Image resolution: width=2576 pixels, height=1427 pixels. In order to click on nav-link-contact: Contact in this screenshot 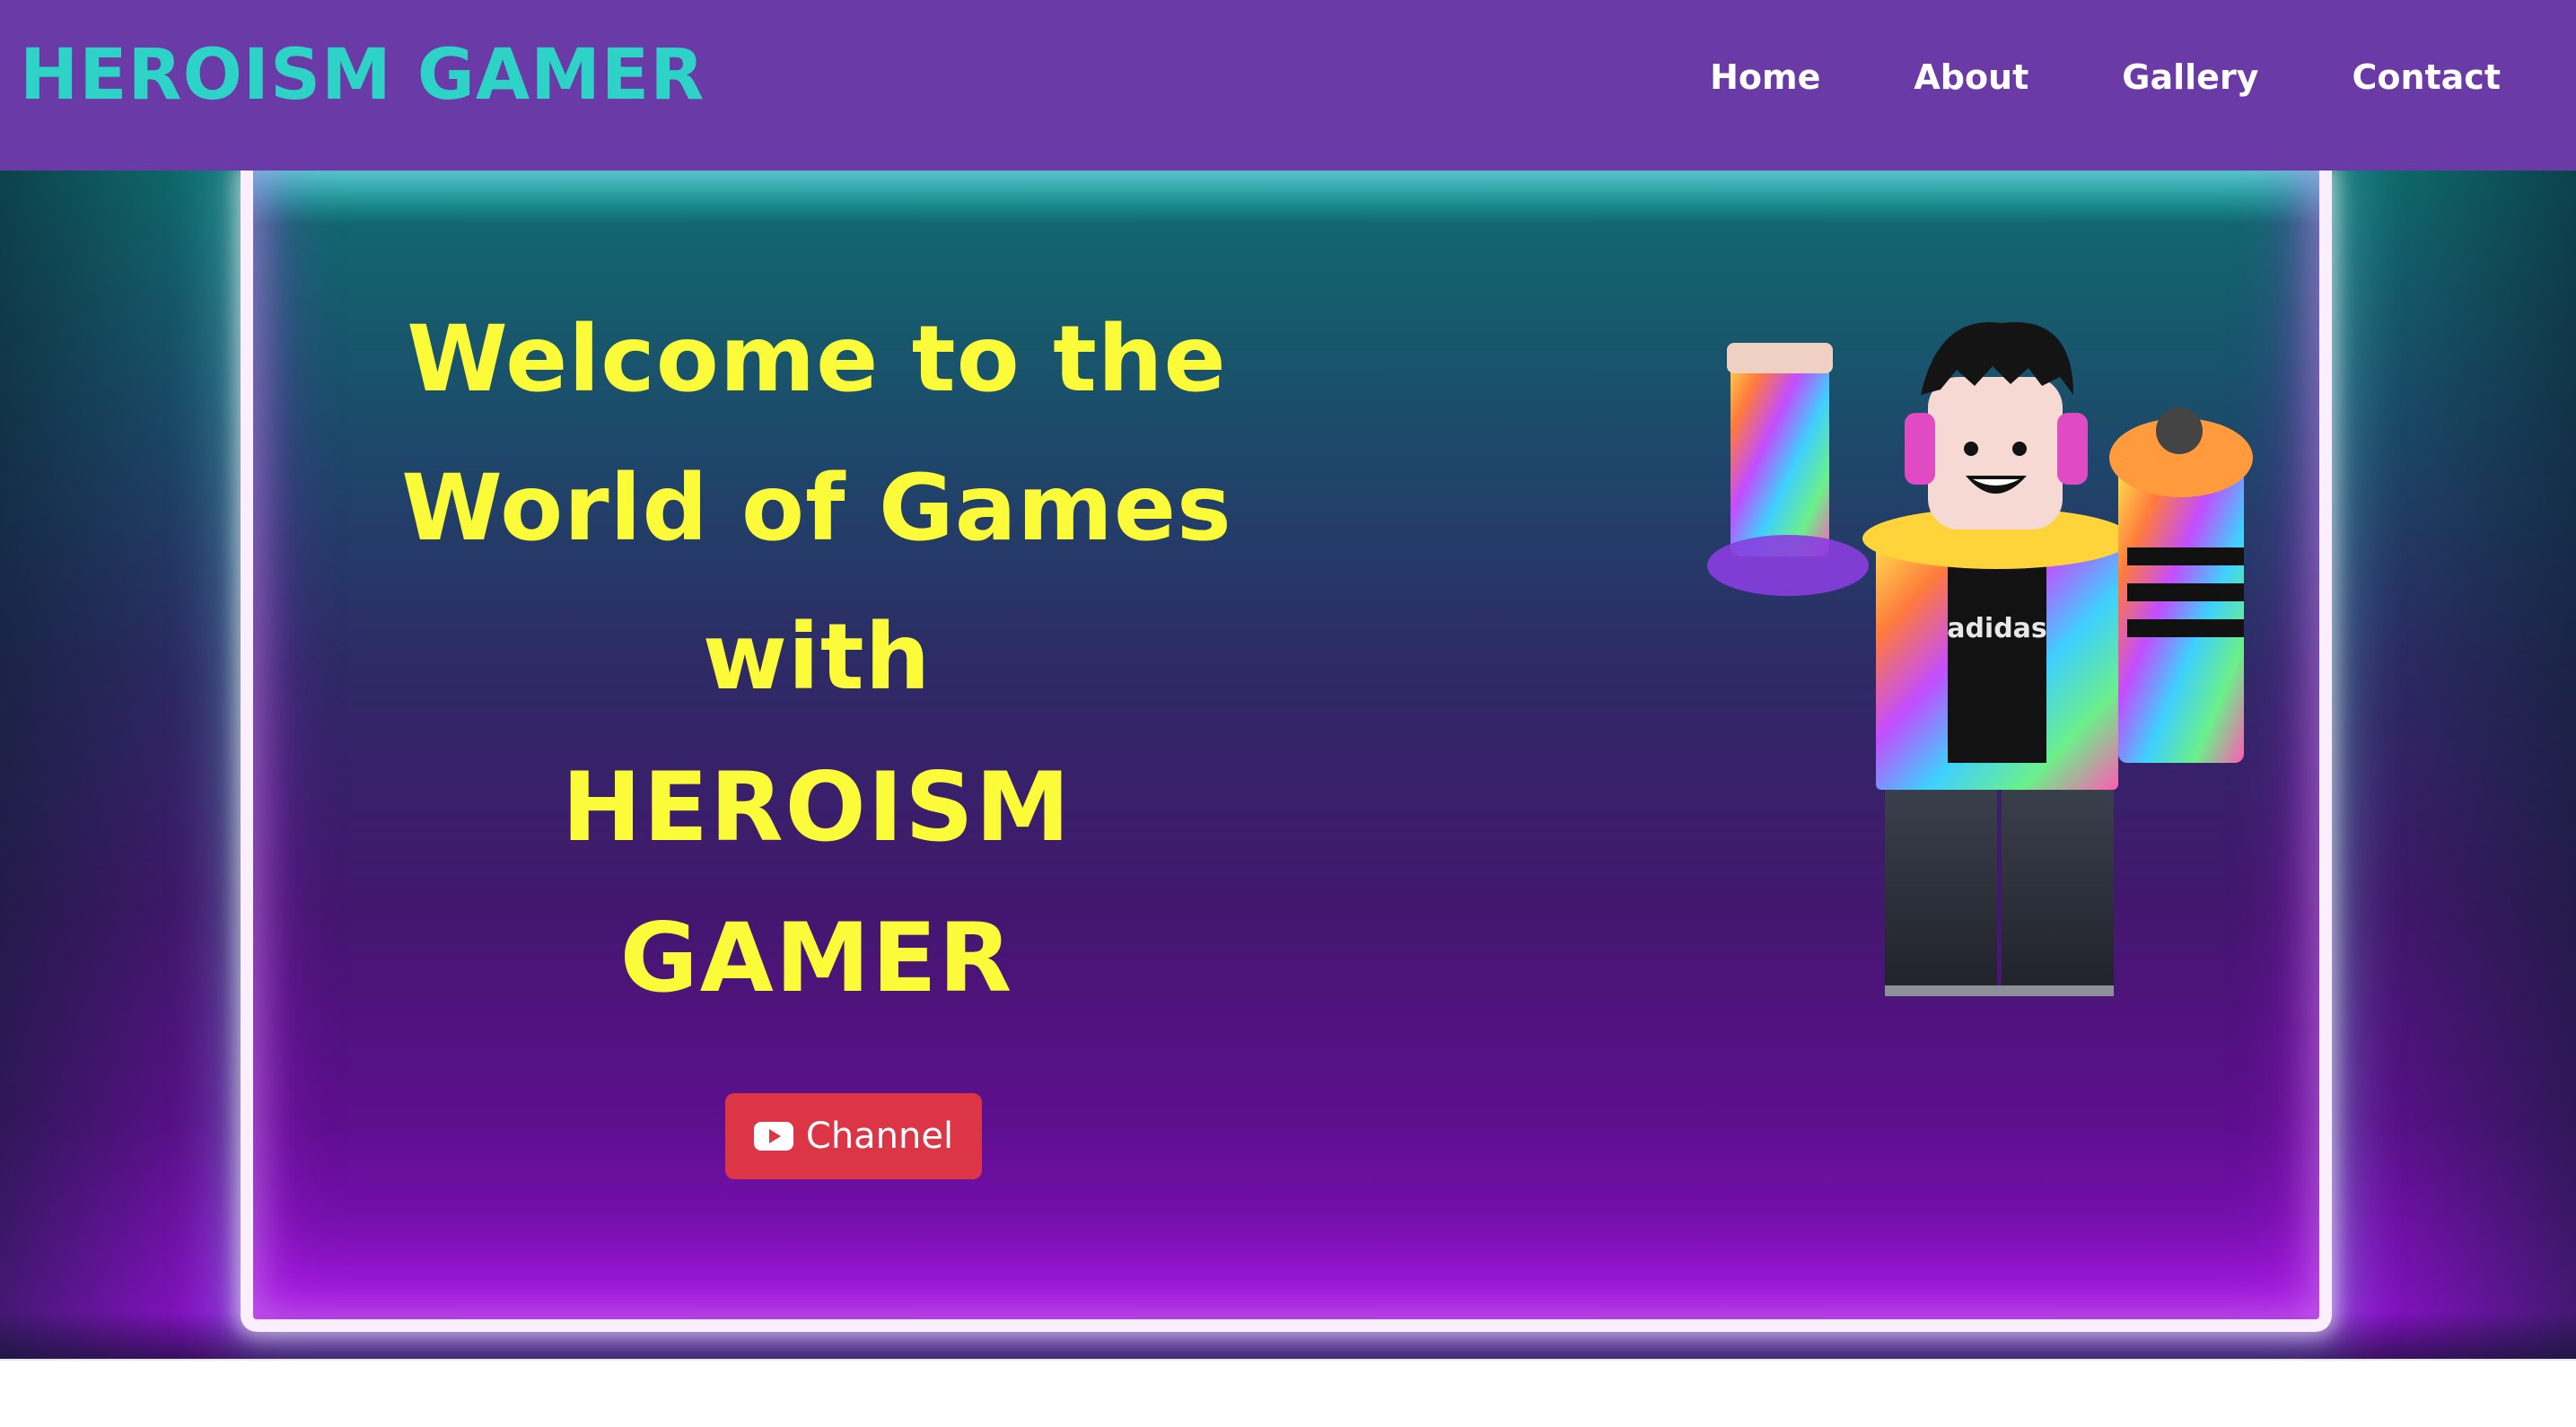, I will do `click(2426, 77)`.